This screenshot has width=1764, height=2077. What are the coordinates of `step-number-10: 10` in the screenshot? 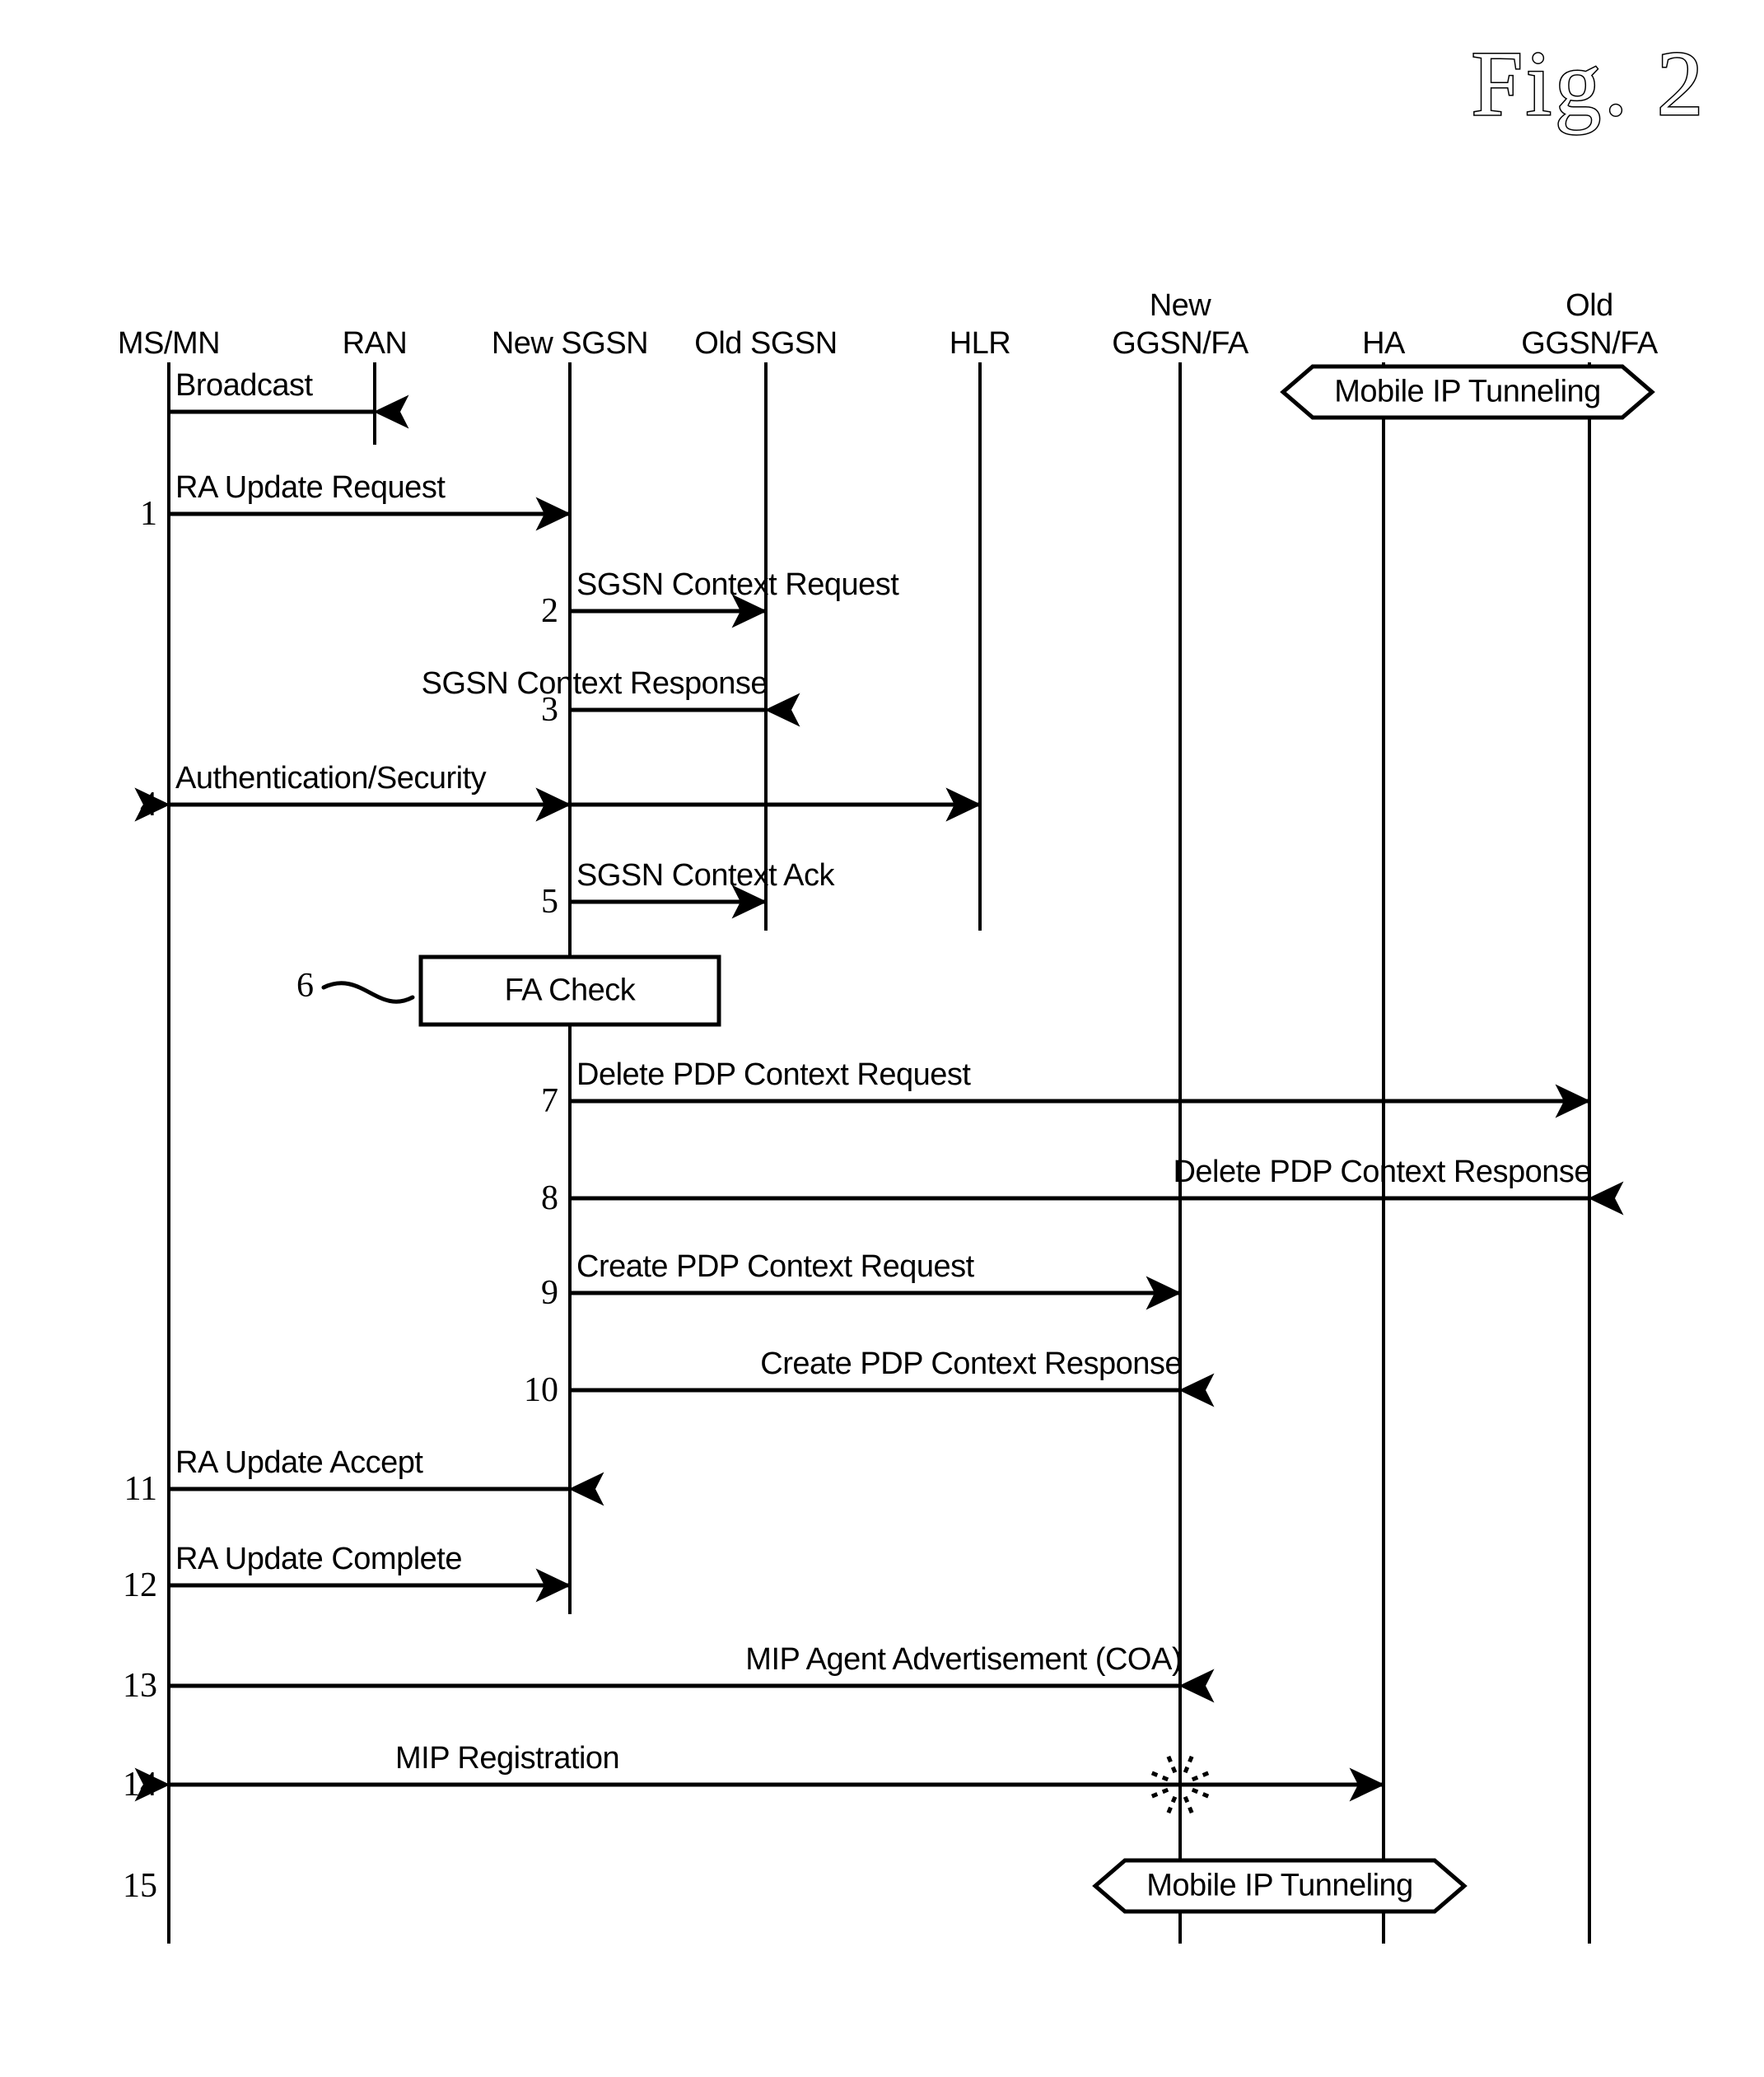 It's located at (541, 1390).